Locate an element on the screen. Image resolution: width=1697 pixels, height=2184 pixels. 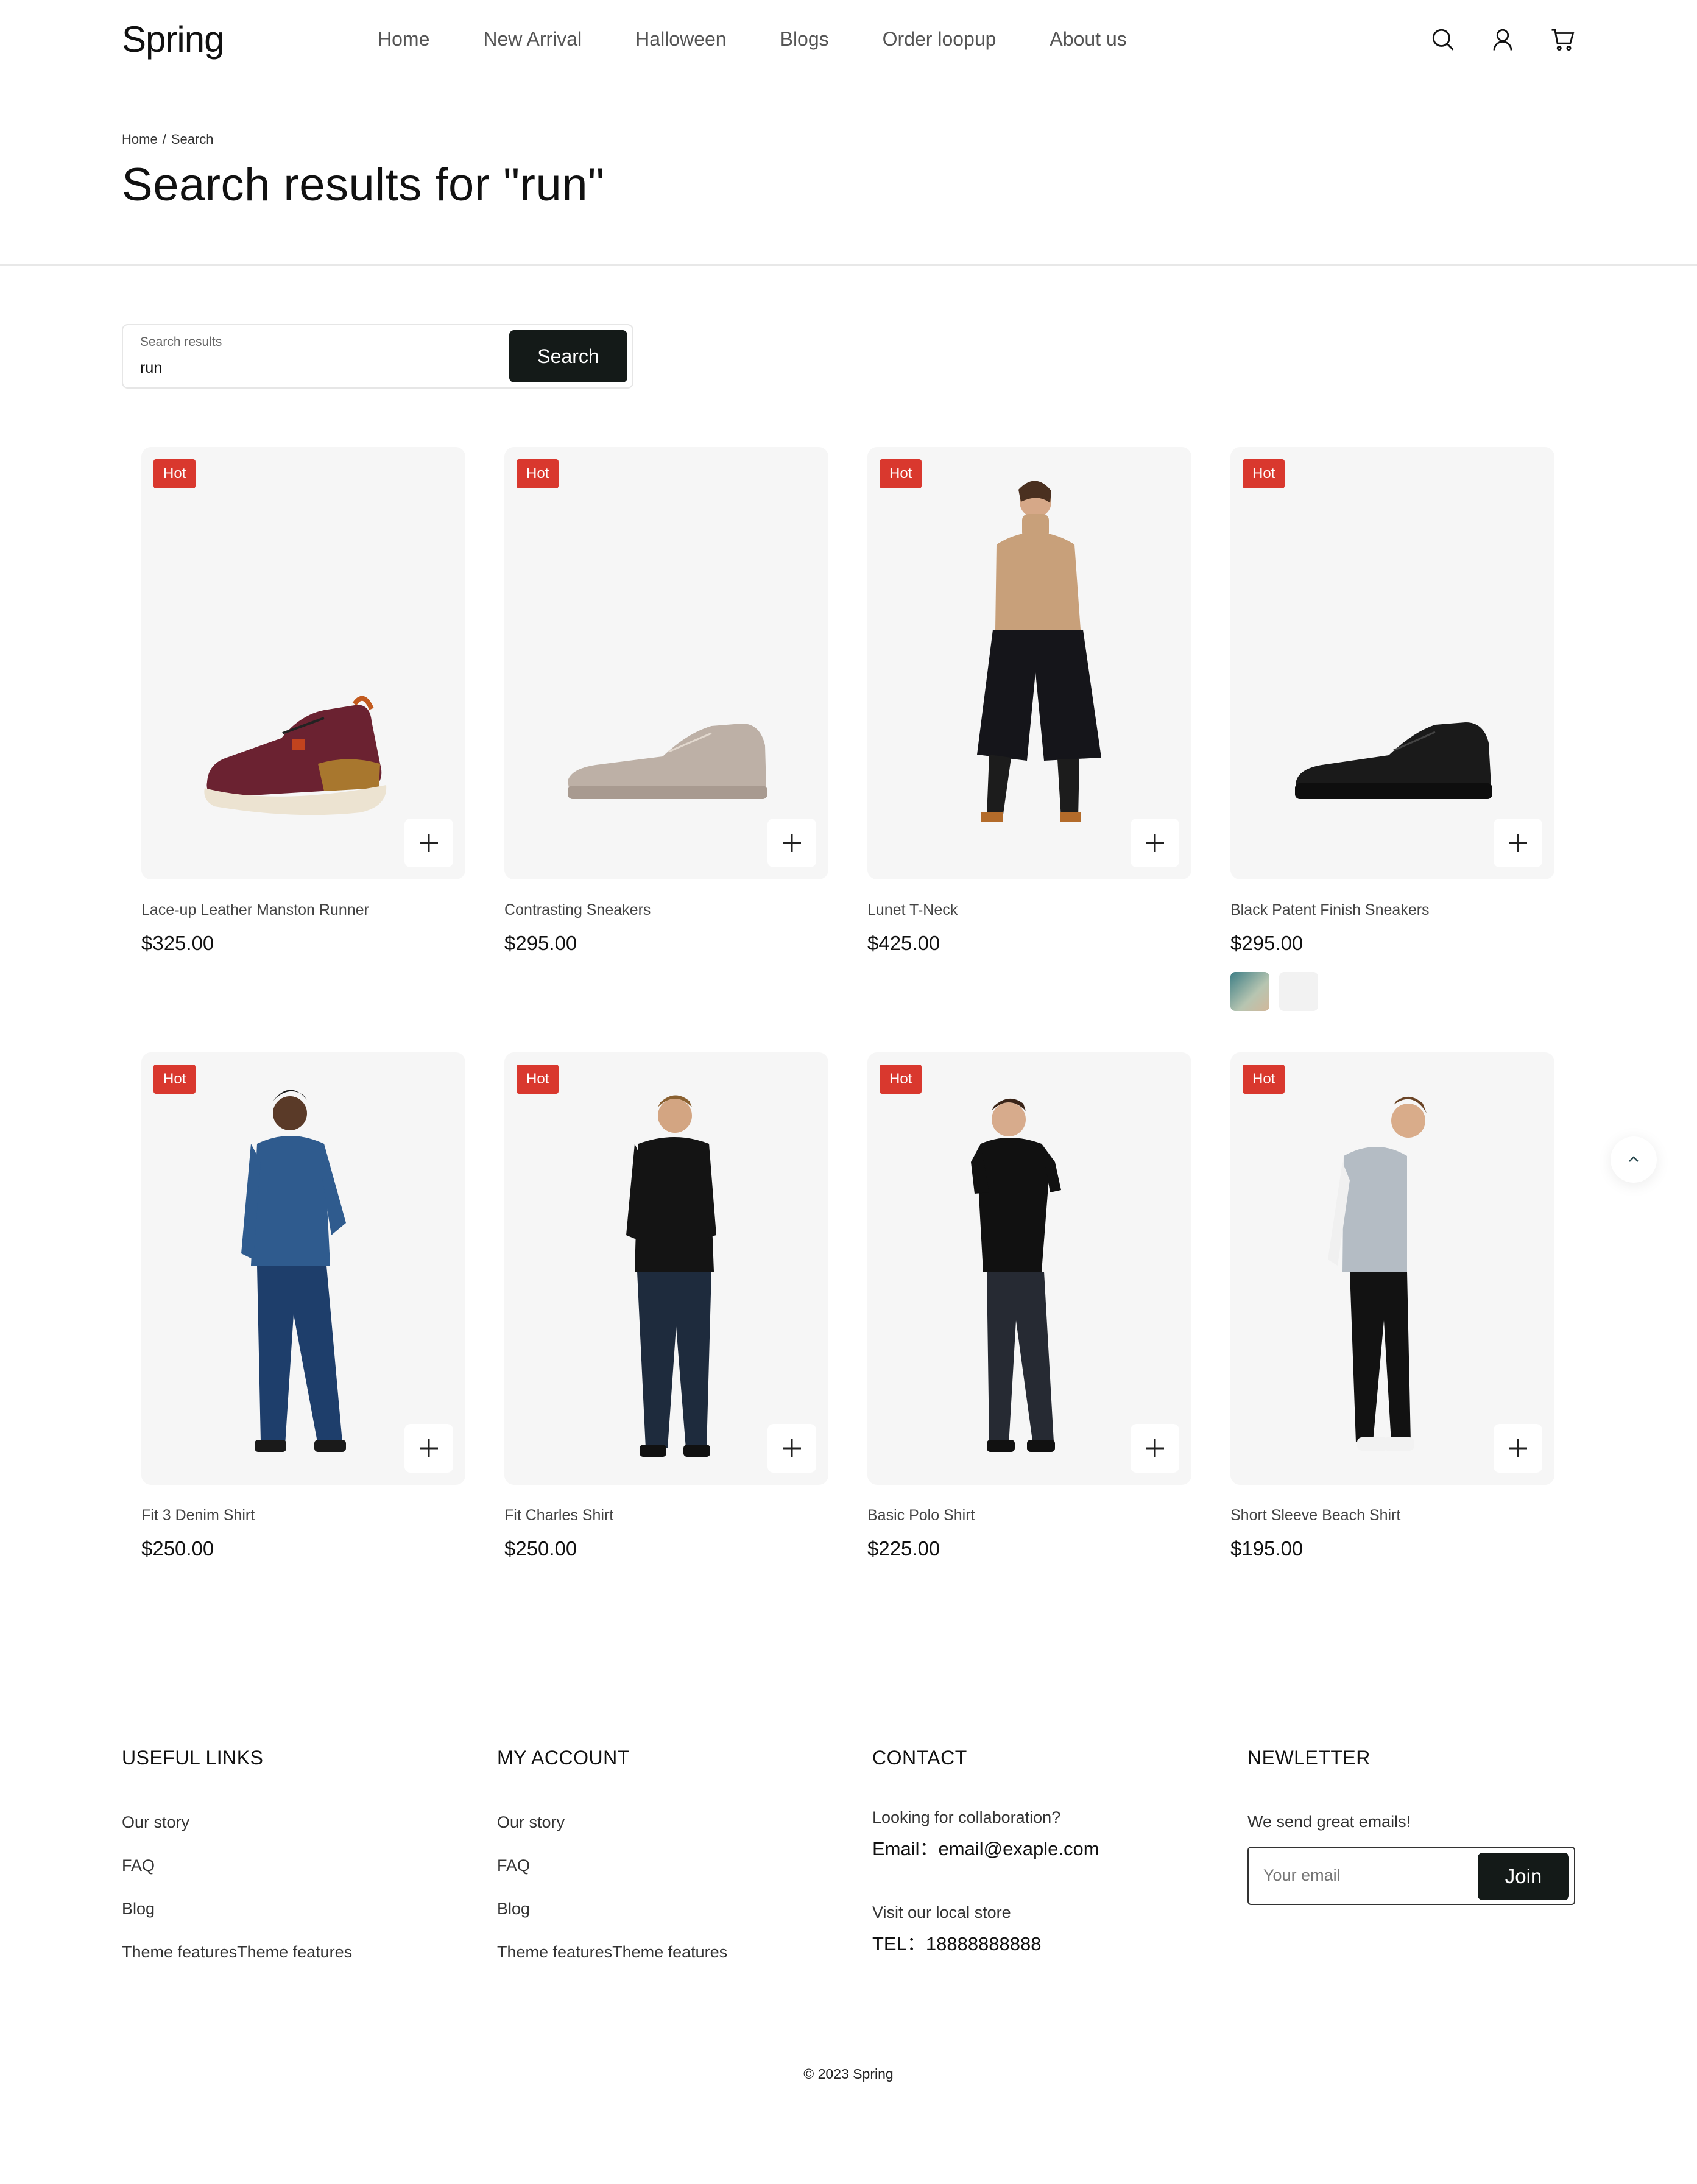
product-name: Short Sleeve Beach Shirt is located at coordinates (1315, 1515).